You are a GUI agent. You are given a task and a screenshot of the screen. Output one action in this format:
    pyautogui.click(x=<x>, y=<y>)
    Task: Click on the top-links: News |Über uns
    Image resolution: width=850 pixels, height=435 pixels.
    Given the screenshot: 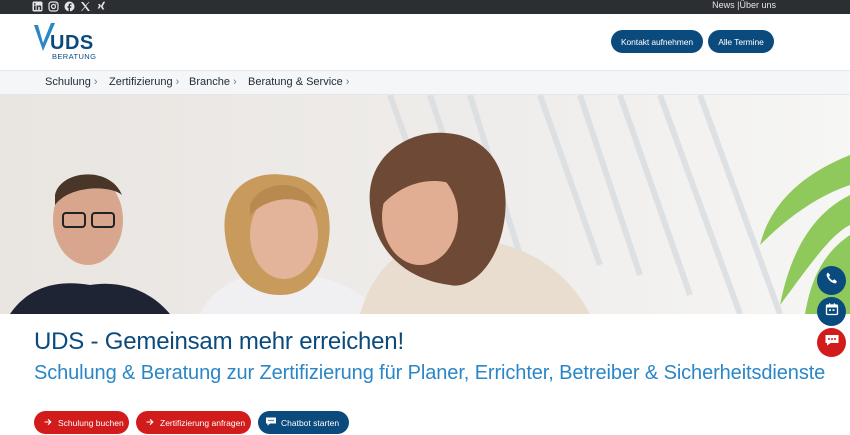 What is the action you would take?
    pyautogui.click(x=744, y=5)
    